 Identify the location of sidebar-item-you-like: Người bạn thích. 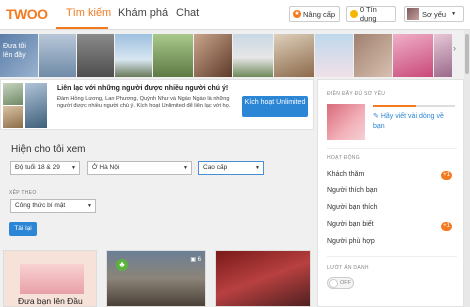
(352, 207).